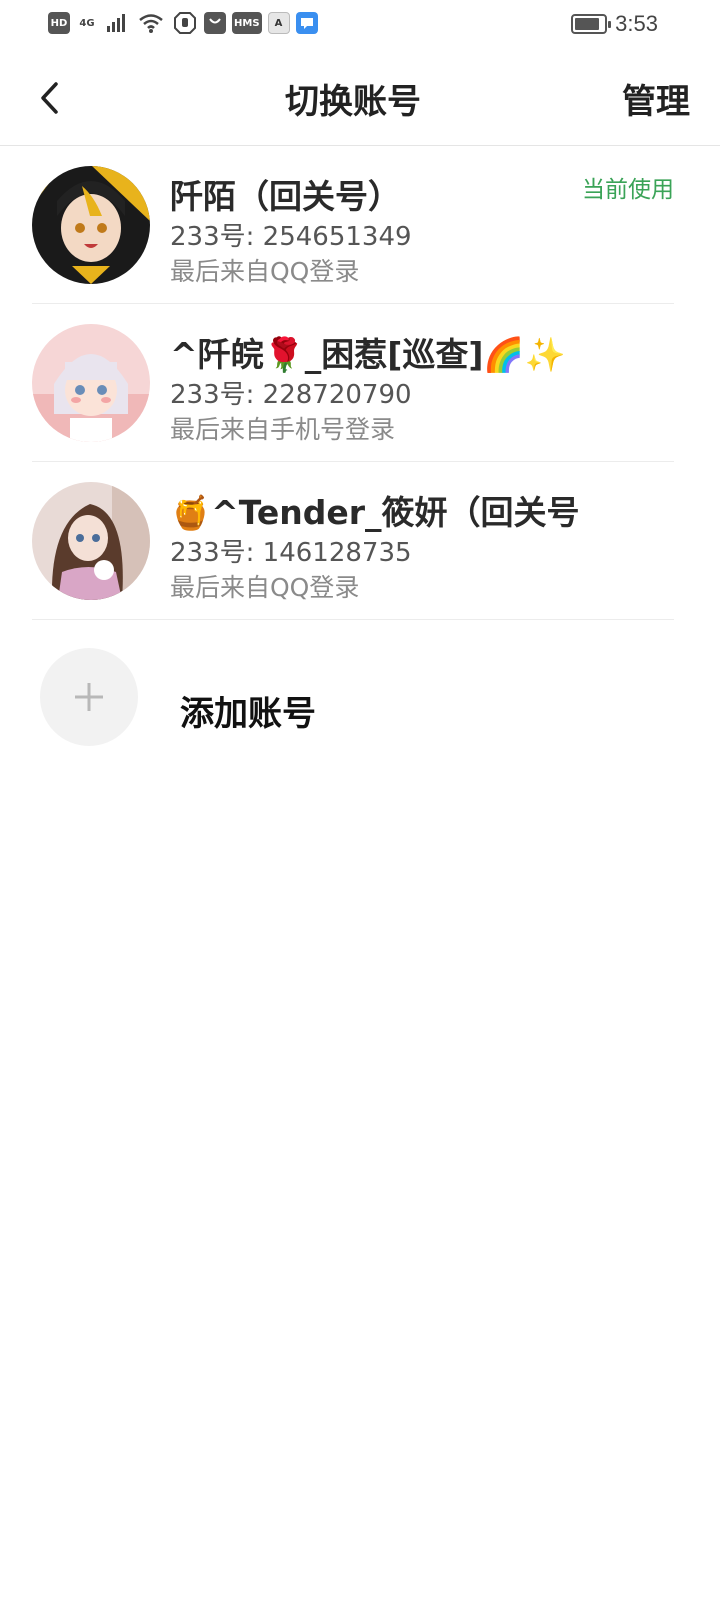  Describe the element at coordinates (614, 24) in the screenshot. I see `status-right: 3:53` at that location.